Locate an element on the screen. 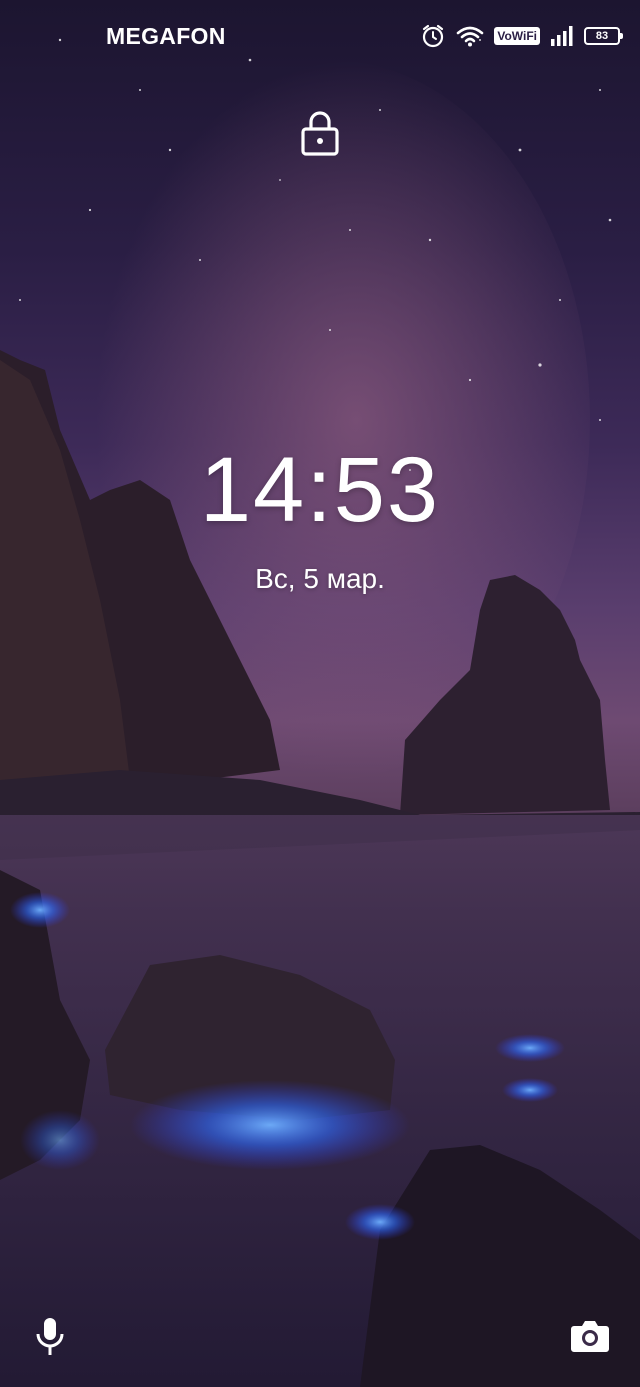 The width and height of the screenshot is (640, 1387). camera-icon is located at coordinates (590, 1336).